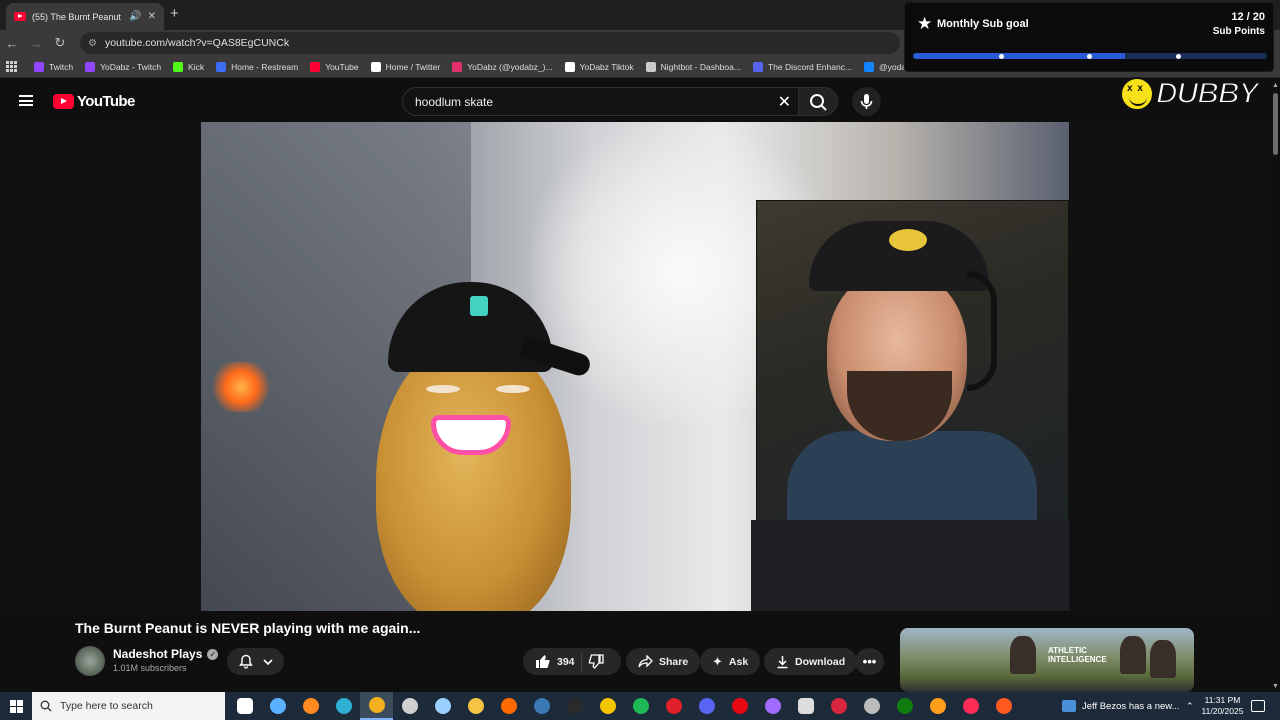 Image resolution: width=1280 pixels, height=720 pixels. I want to click on channel-name-link: Nadeshot Plays ✓, so click(166, 654).